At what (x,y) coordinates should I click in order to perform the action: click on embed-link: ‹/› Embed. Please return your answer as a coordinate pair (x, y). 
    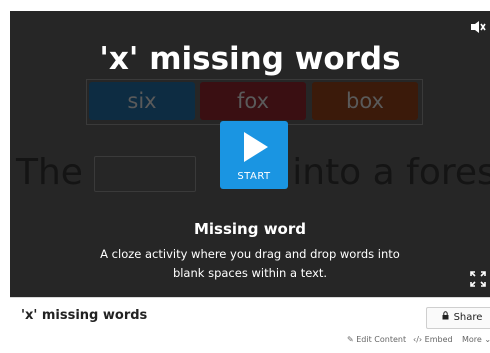
    Looking at the image, I should click on (433, 339).